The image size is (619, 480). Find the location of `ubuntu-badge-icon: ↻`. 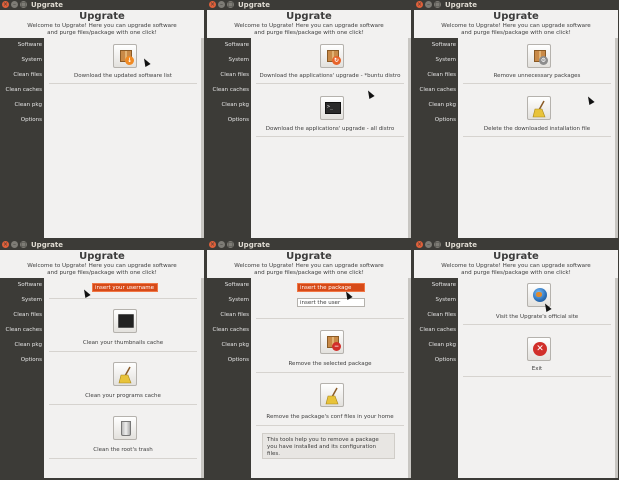

ubuntu-badge-icon: ↻ is located at coordinates (336, 60).